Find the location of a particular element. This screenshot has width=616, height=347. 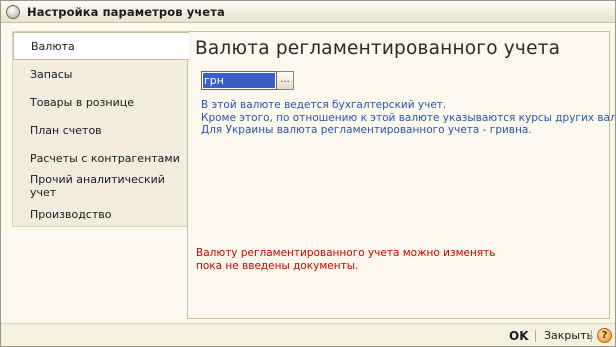

ok-button: OK is located at coordinates (519, 336).